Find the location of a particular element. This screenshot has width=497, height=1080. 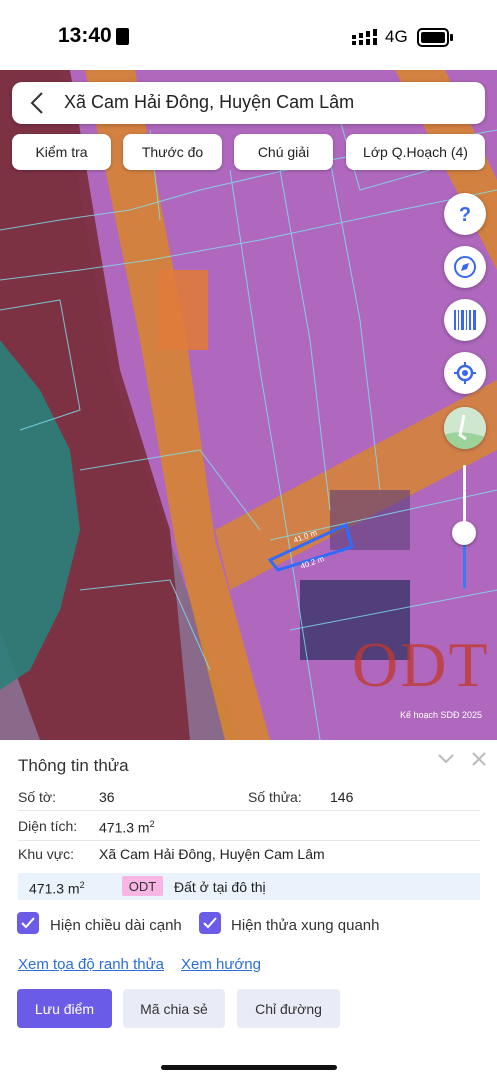

help-button: ? is located at coordinates (465, 214).